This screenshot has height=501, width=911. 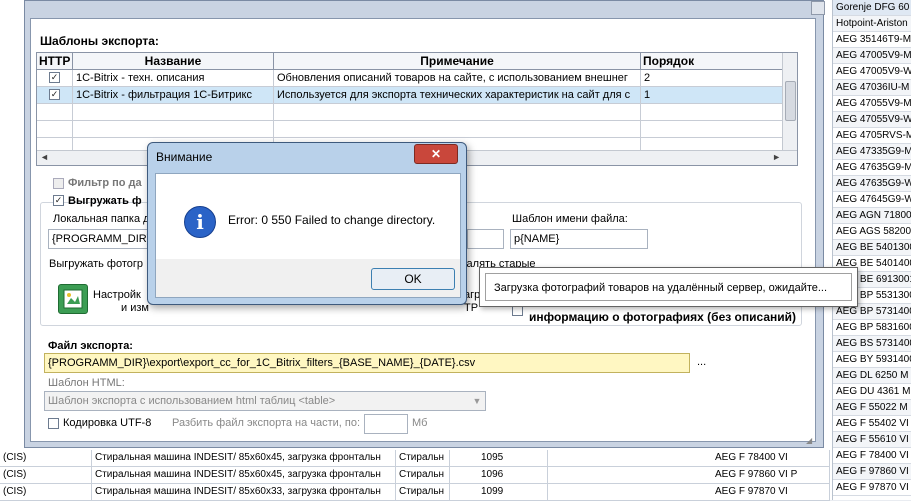 What do you see at coordinates (872, 184) in the screenshot?
I see `background-cell: AEG 47635G9-W` at bounding box center [872, 184].